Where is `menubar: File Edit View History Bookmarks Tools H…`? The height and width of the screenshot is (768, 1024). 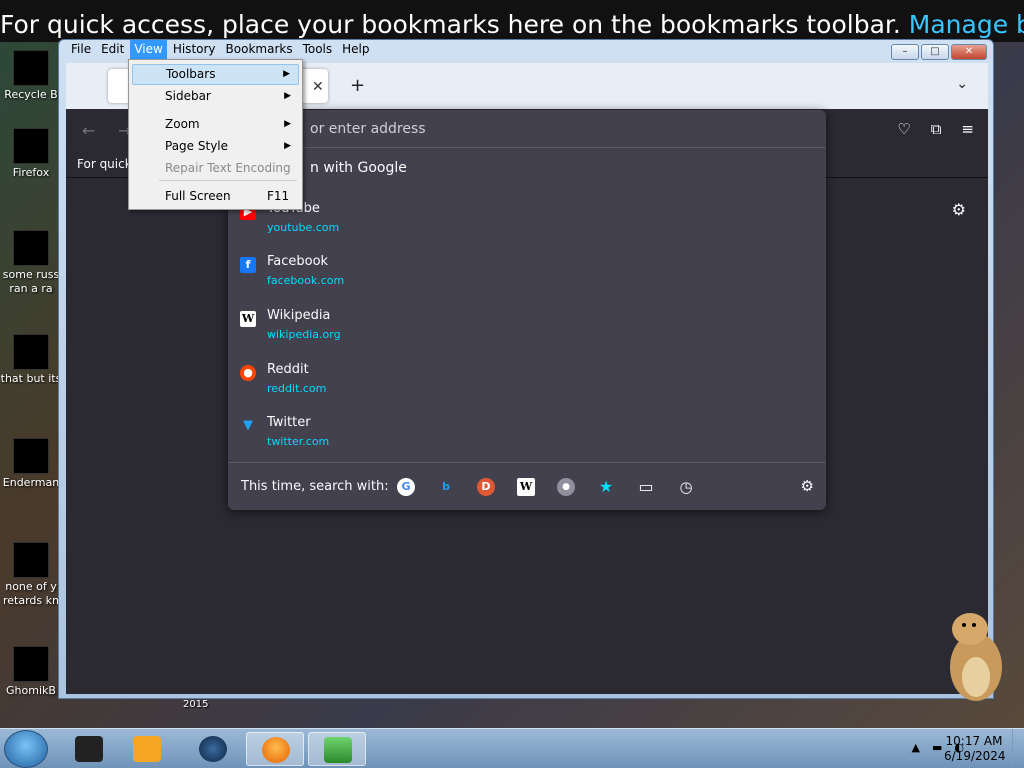 menubar: File Edit View History Bookmarks Tools H… is located at coordinates (221, 50).